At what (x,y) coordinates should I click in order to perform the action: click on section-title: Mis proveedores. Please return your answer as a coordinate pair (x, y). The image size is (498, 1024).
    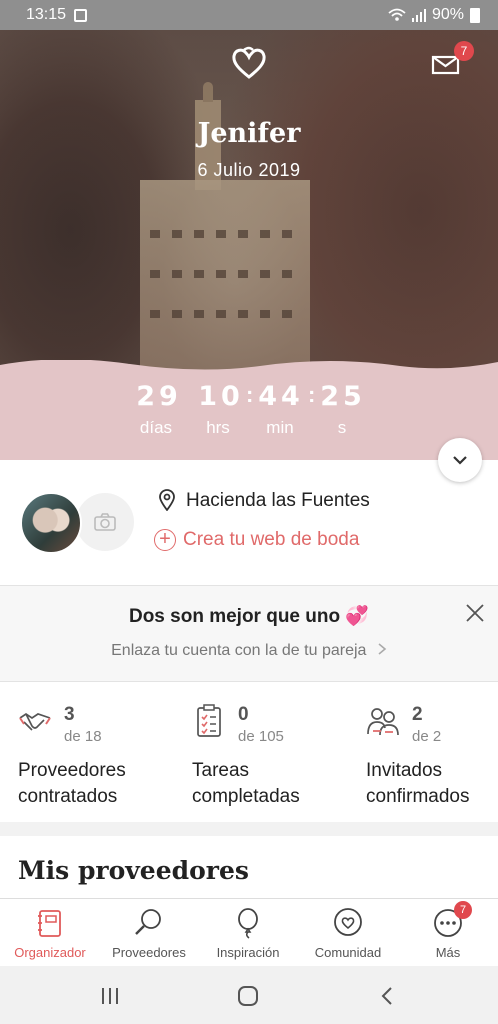
    Looking at the image, I should click on (133, 870).